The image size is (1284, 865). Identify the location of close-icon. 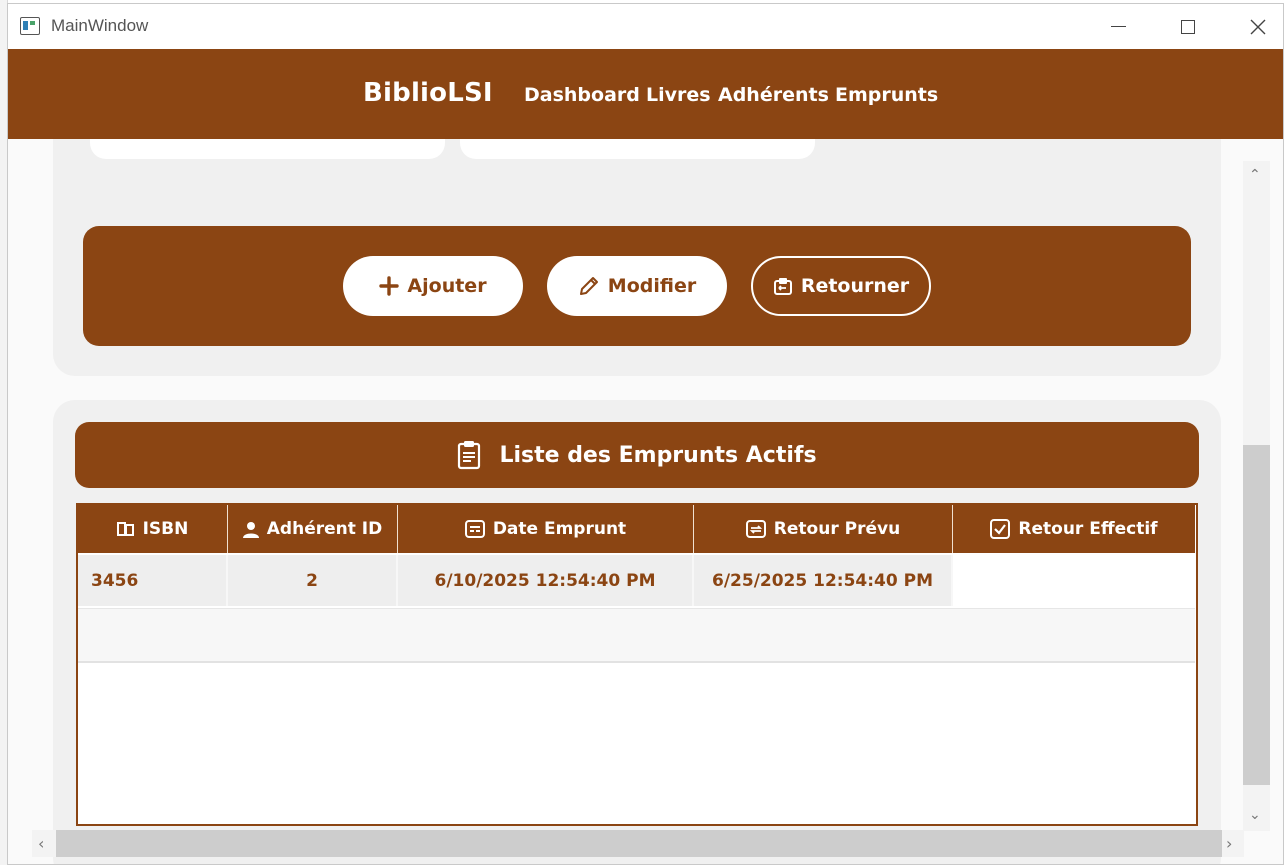
(1258, 26).